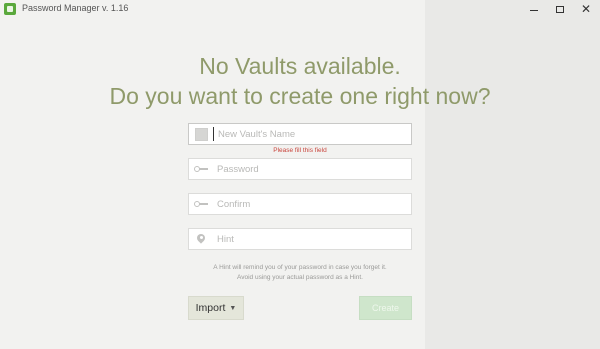 The width and height of the screenshot is (600, 349). I want to click on password-input, so click(312, 169).